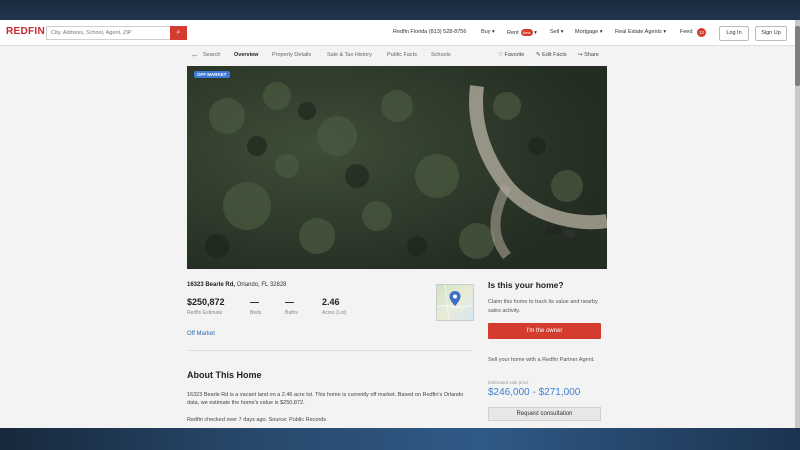 The height and width of the screenshot is (450, 800). What do you see at coordinates (254, 302) in the screenshot?
I see `beds-value: —` at bounding box center [254, 302].